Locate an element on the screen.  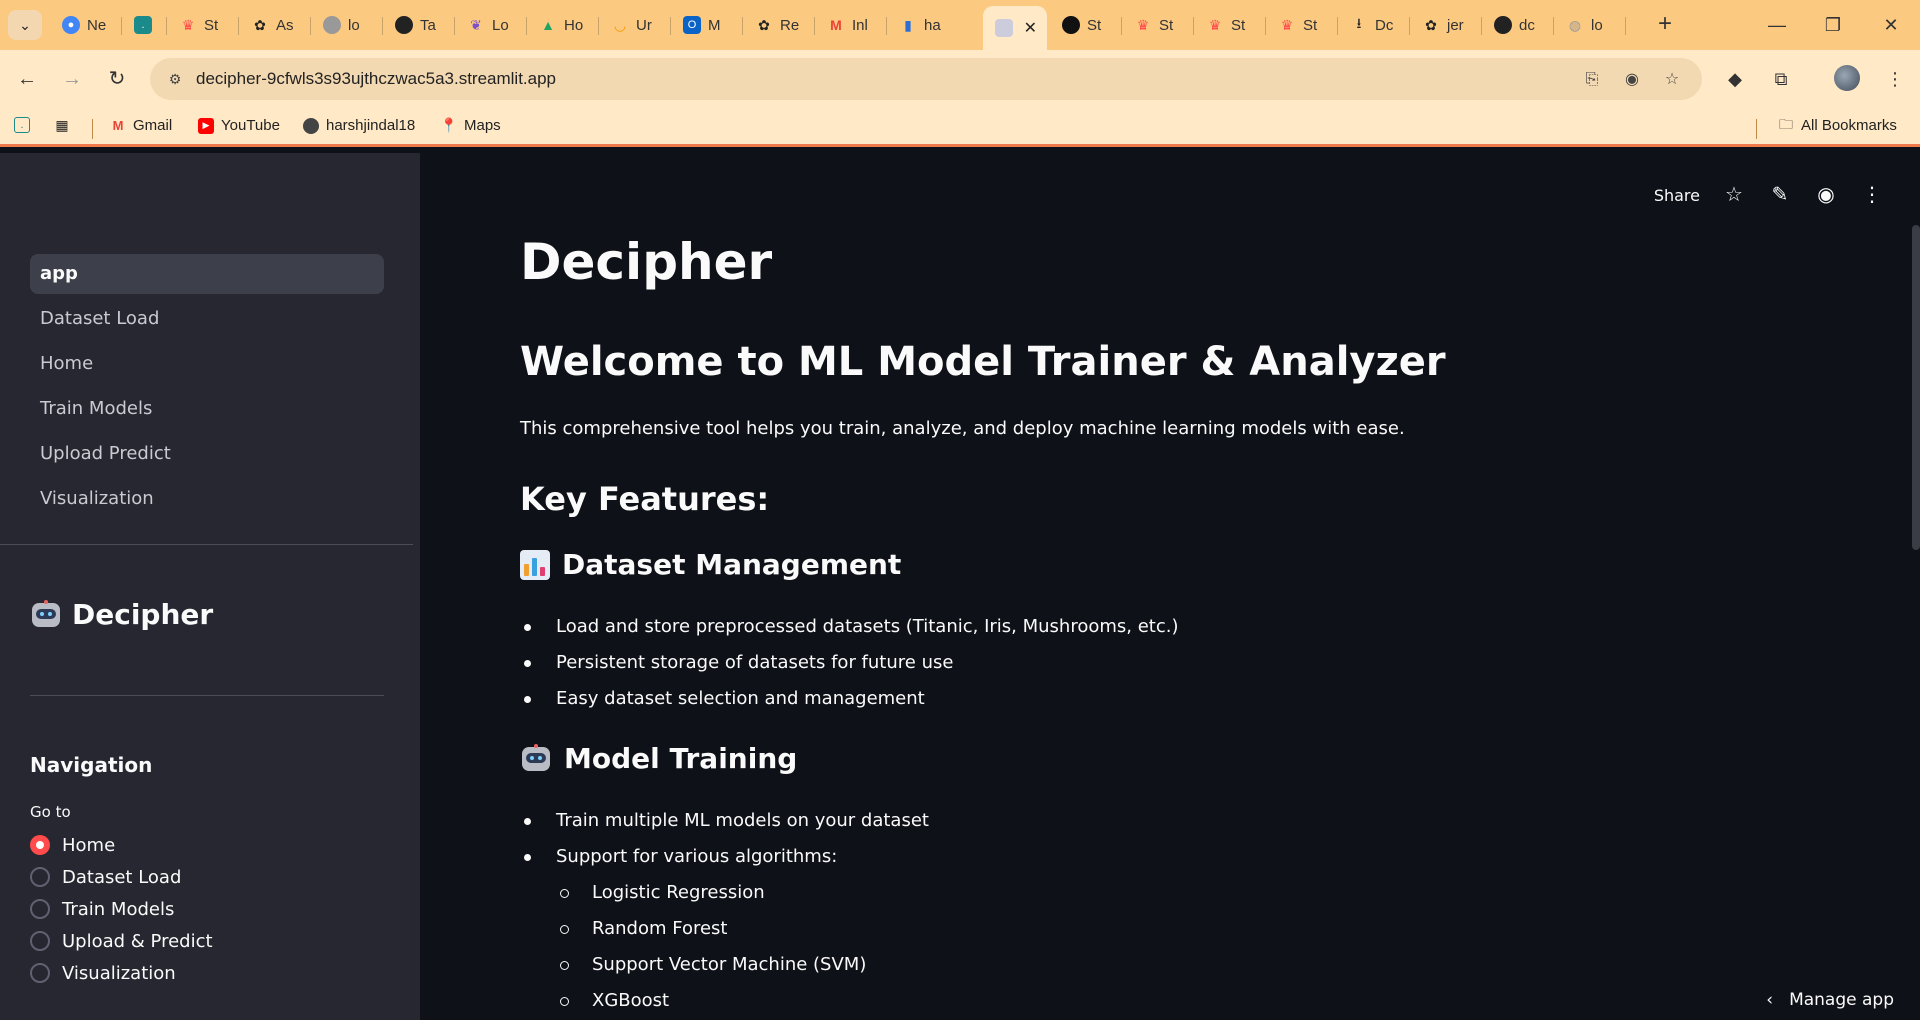
browser-tab: ▲ Ho is located at coordinates (563, 25).